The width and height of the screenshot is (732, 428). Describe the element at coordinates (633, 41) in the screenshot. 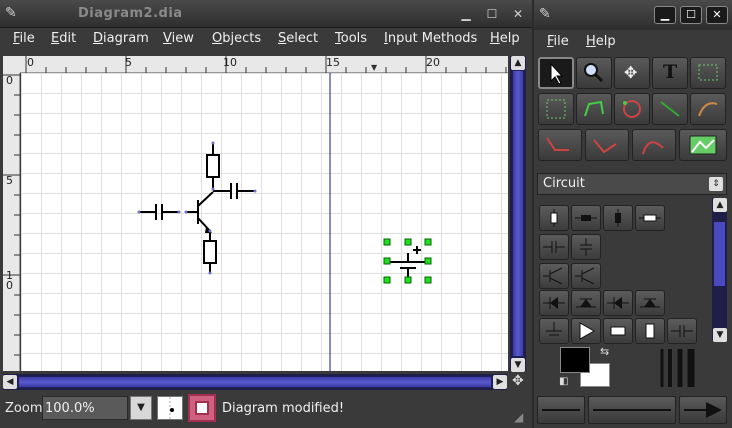

I see `toolbox-menubar: File Help` at that location.